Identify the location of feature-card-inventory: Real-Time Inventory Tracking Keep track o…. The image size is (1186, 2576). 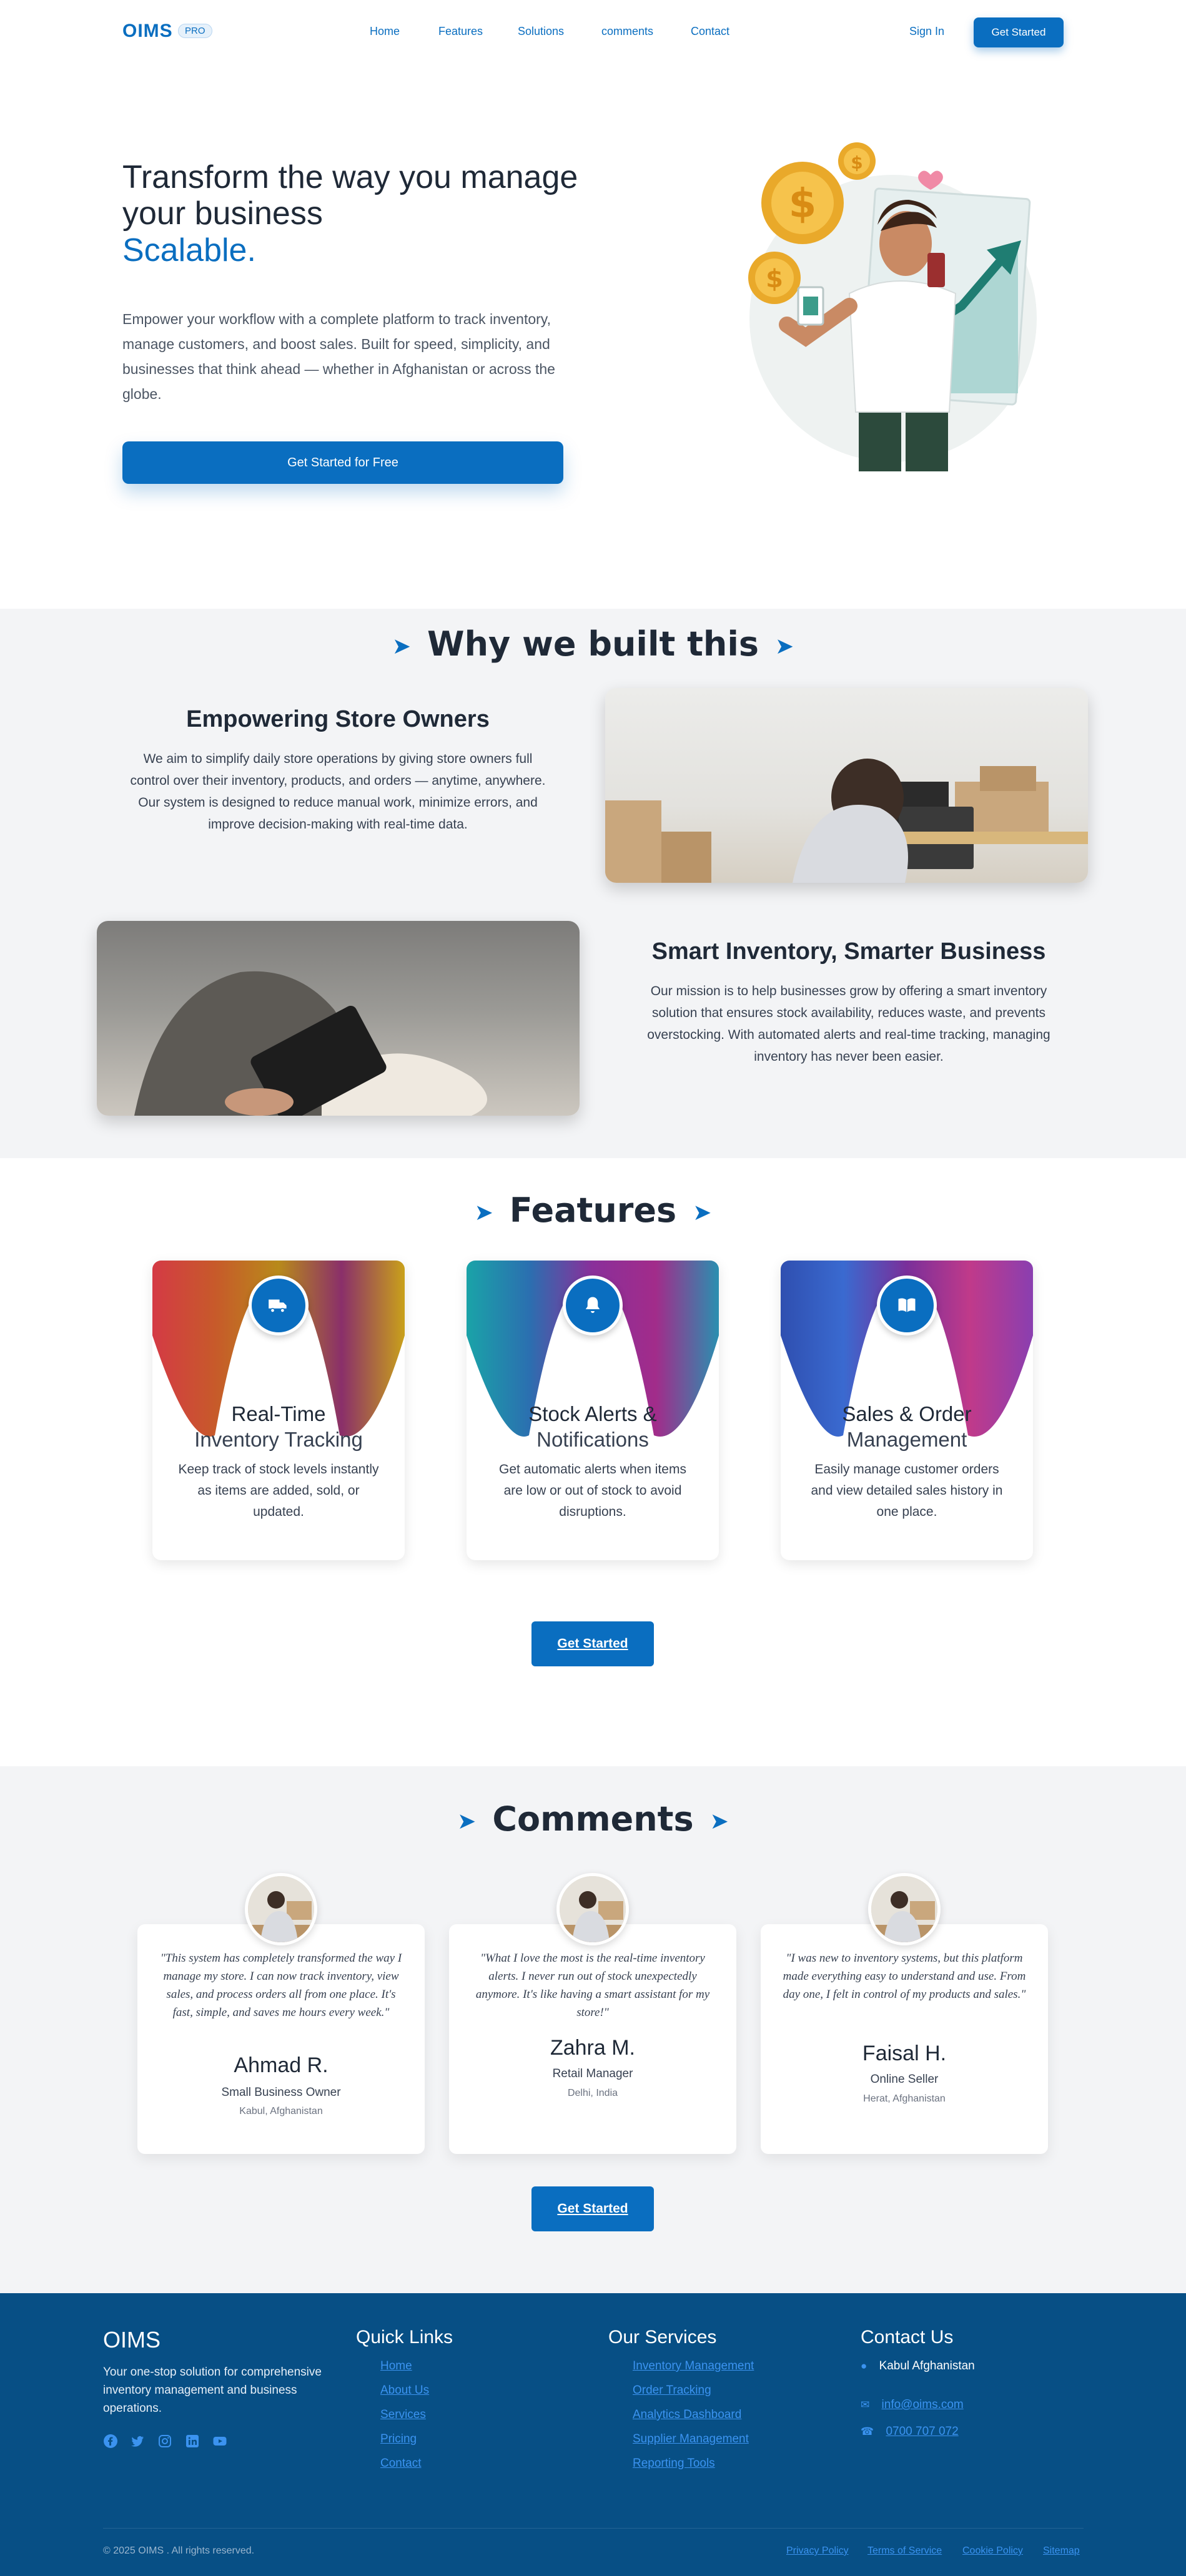
(278, 1410).